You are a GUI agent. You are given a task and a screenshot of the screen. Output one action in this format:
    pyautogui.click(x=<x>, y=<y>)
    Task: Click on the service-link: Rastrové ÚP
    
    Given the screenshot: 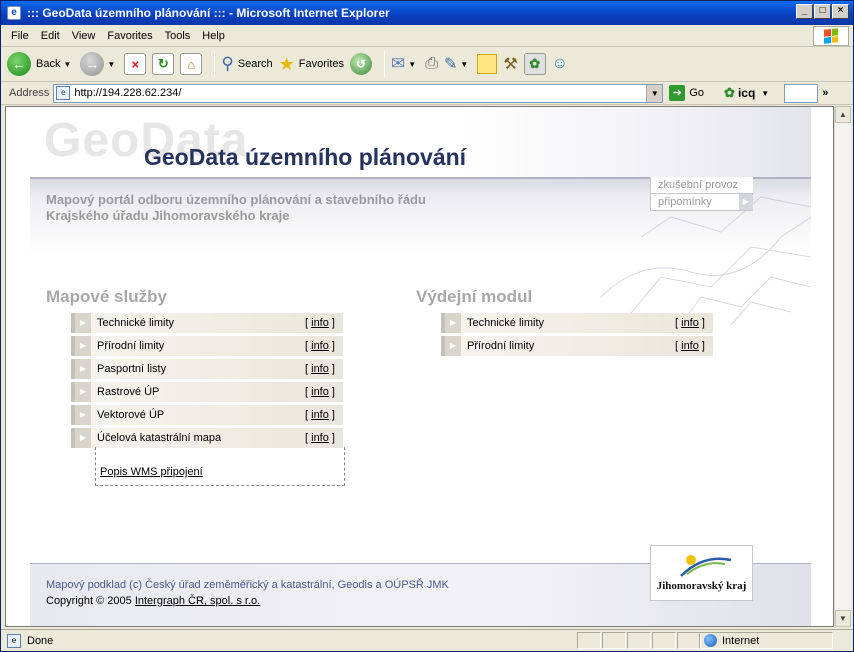 What is the action you would take?
    pyautogui.click(x=201, y=392)
    